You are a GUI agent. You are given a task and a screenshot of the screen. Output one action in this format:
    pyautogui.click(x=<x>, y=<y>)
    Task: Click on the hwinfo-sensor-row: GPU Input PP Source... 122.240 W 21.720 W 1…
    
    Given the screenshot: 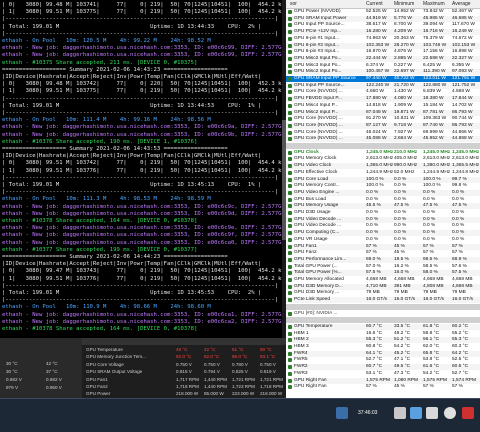 What is the action you would take?
    pyautogui.click(x=383, y=85)
    